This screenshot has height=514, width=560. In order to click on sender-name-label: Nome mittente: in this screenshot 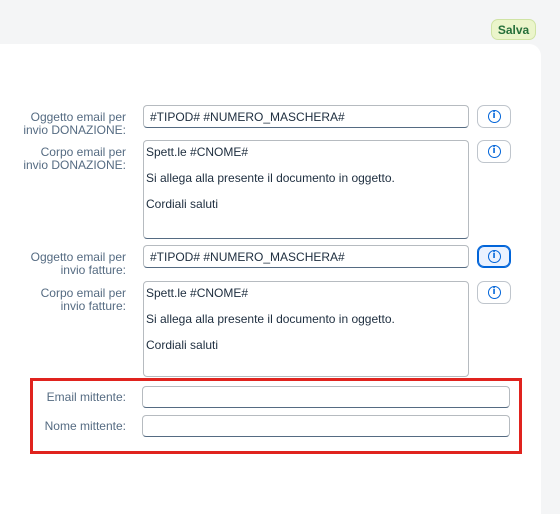, I will do `click(85, 426)`.